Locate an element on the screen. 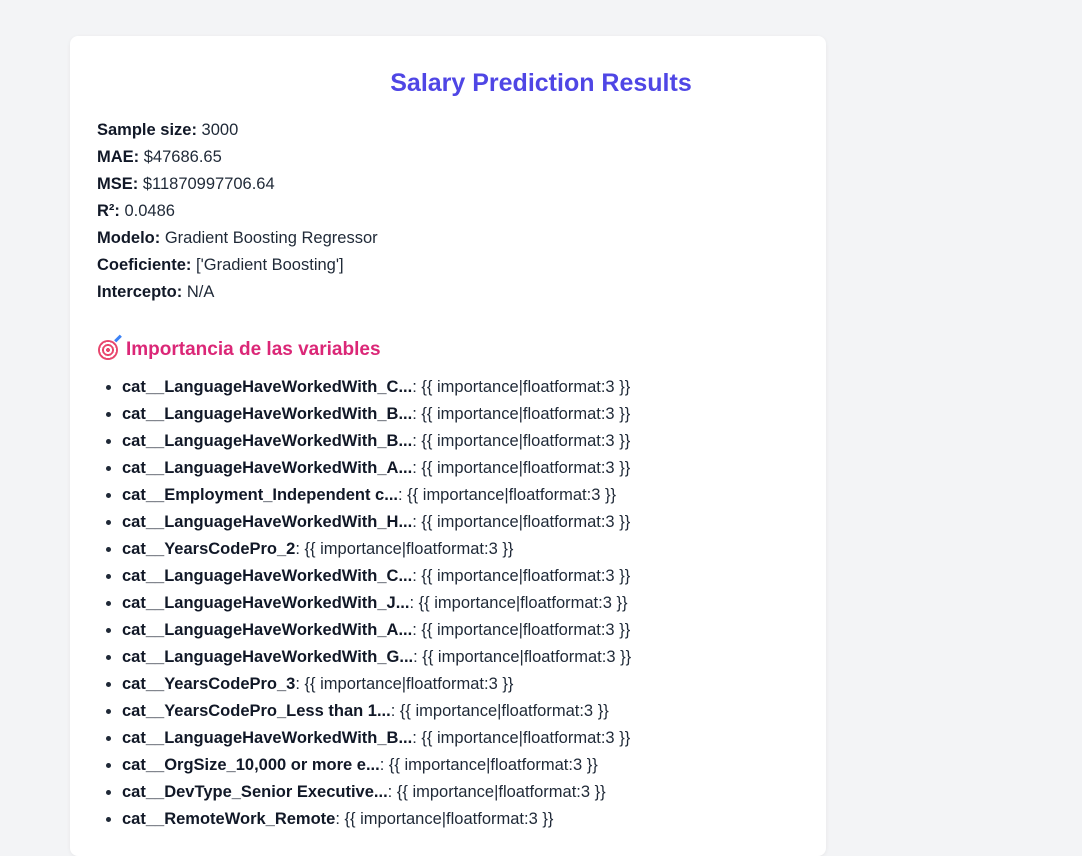 The image size is (1082, 856). metric-value: N/A is located at coordinates (198, 292).